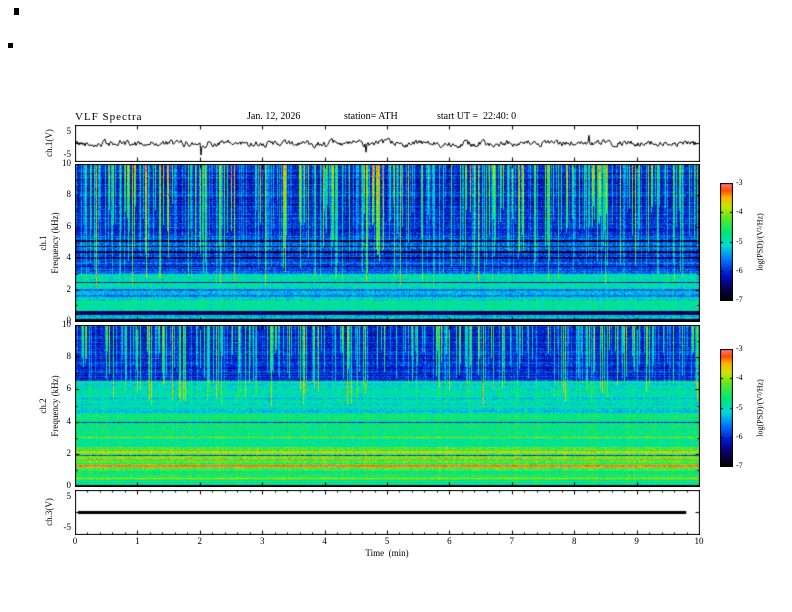 Image resolution: width=792 pixels, height=612 pixels. What do you see at coordinates (726, 408) in the screenshot?
I see `colorbar-ch2` at bounding box center [726, 408].